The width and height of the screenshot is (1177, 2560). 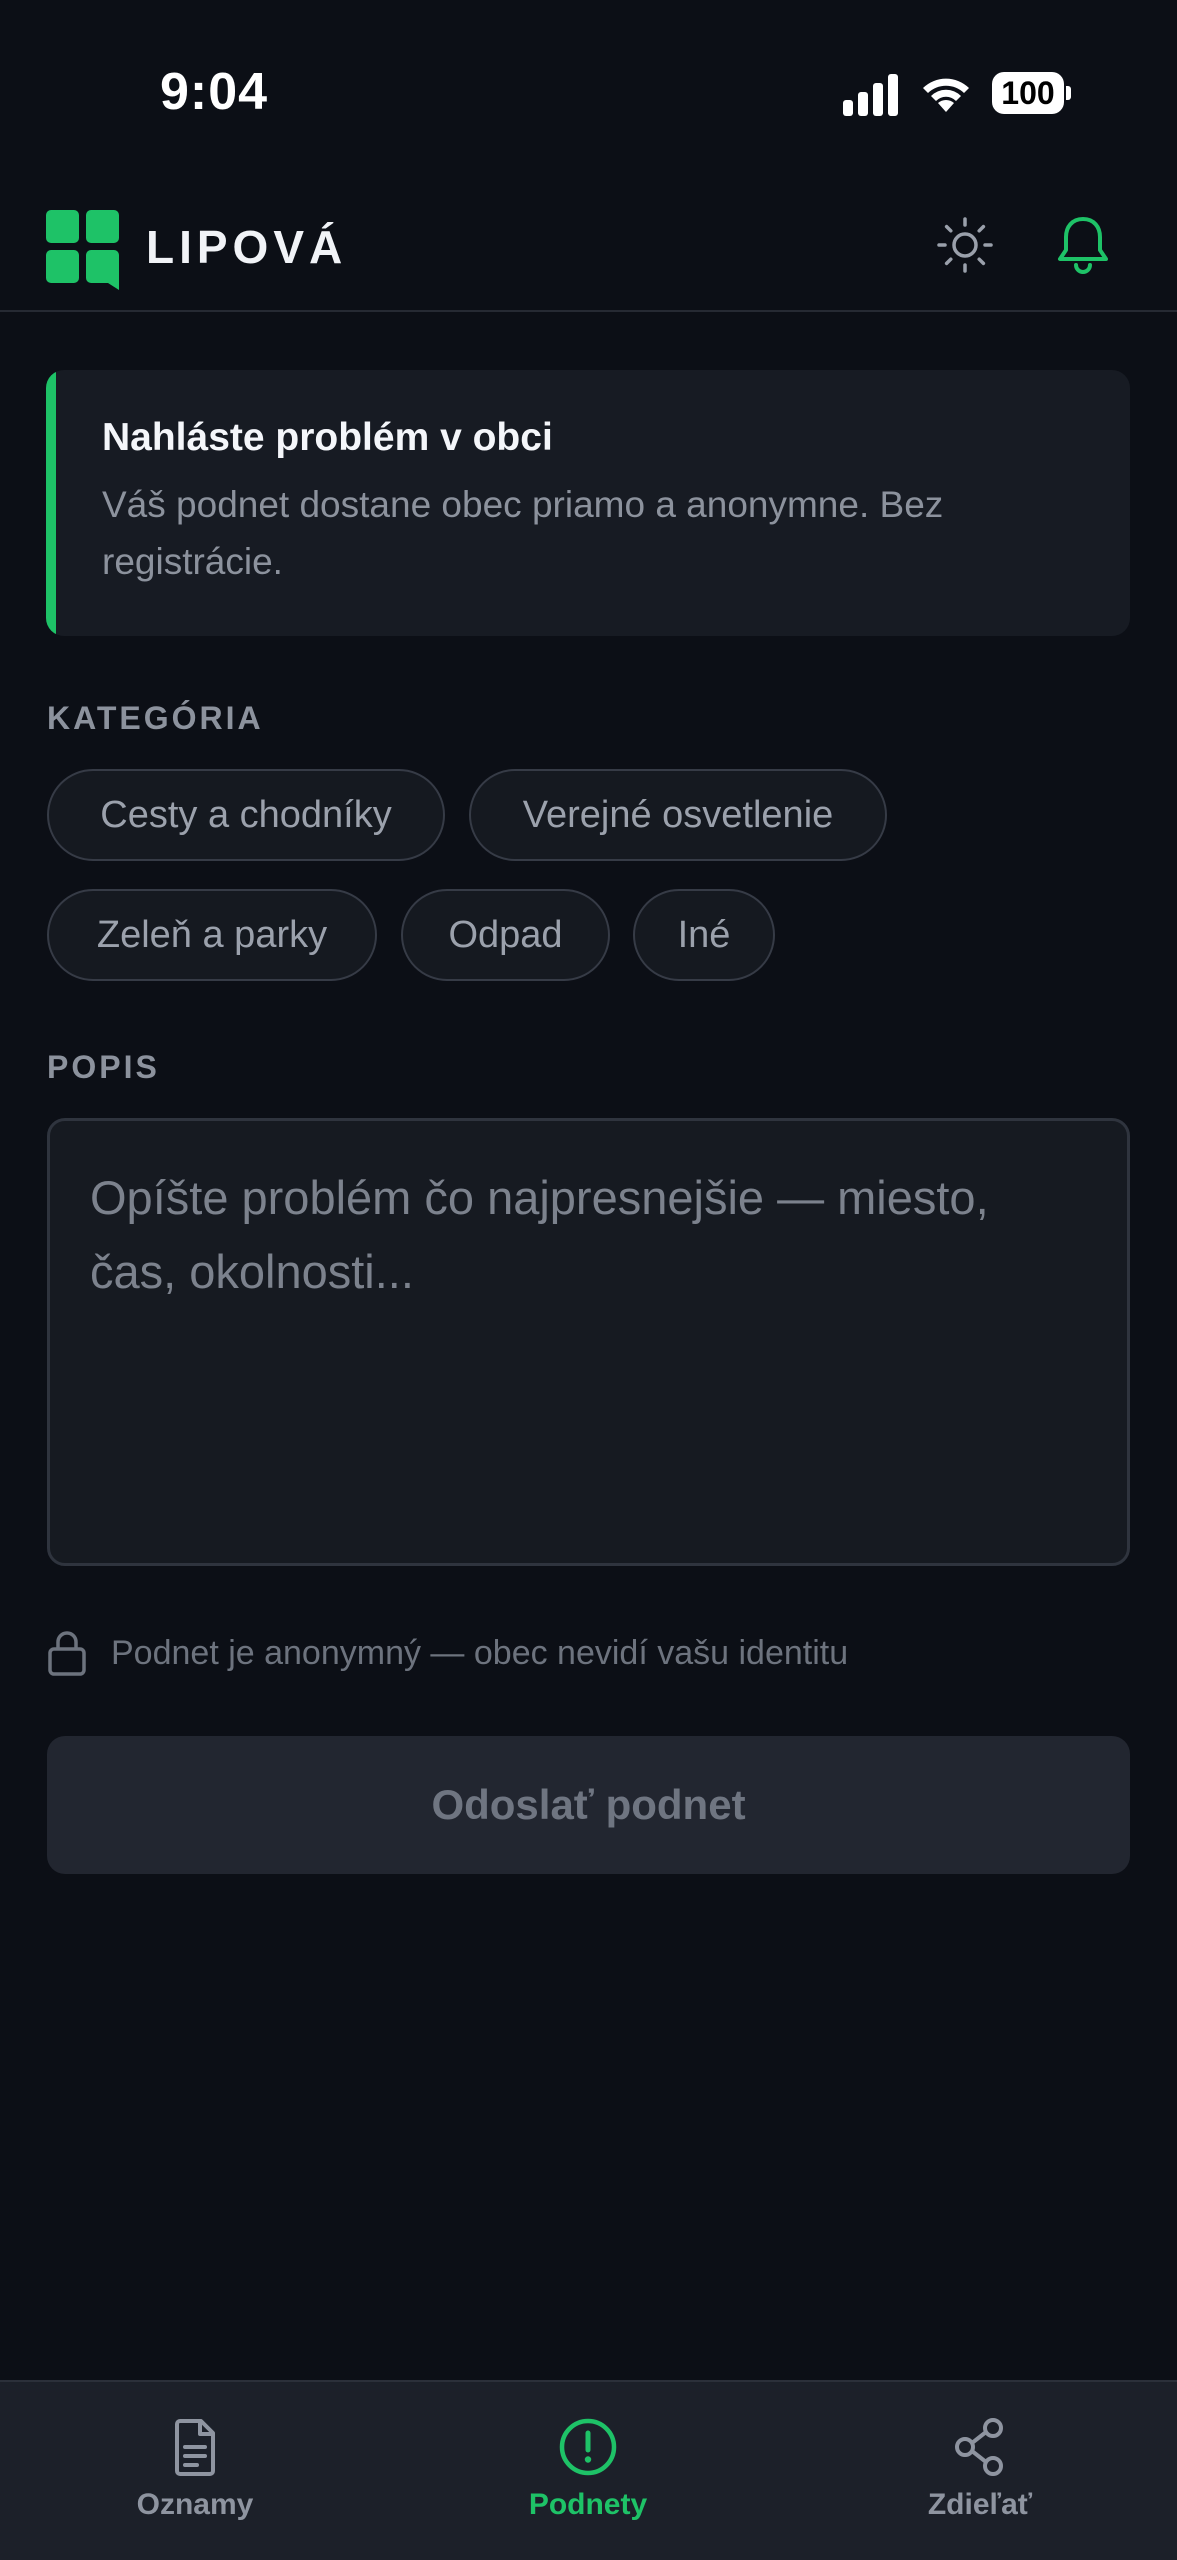 I want to click on chip-verejne-osvetlenie: Verejné osvetlenie, so click(x=678, y=815).